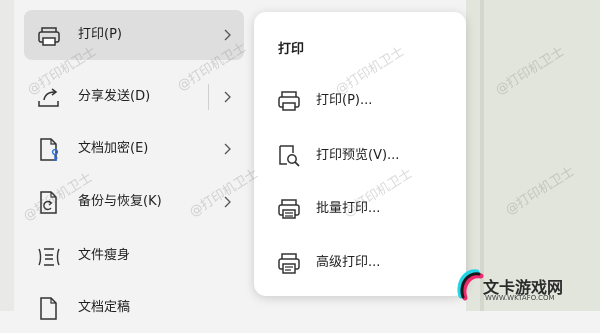  Describe the element at coordinates (134, 35) in the screenshot. I see `menu-item-print: 打印(P)` at that location.